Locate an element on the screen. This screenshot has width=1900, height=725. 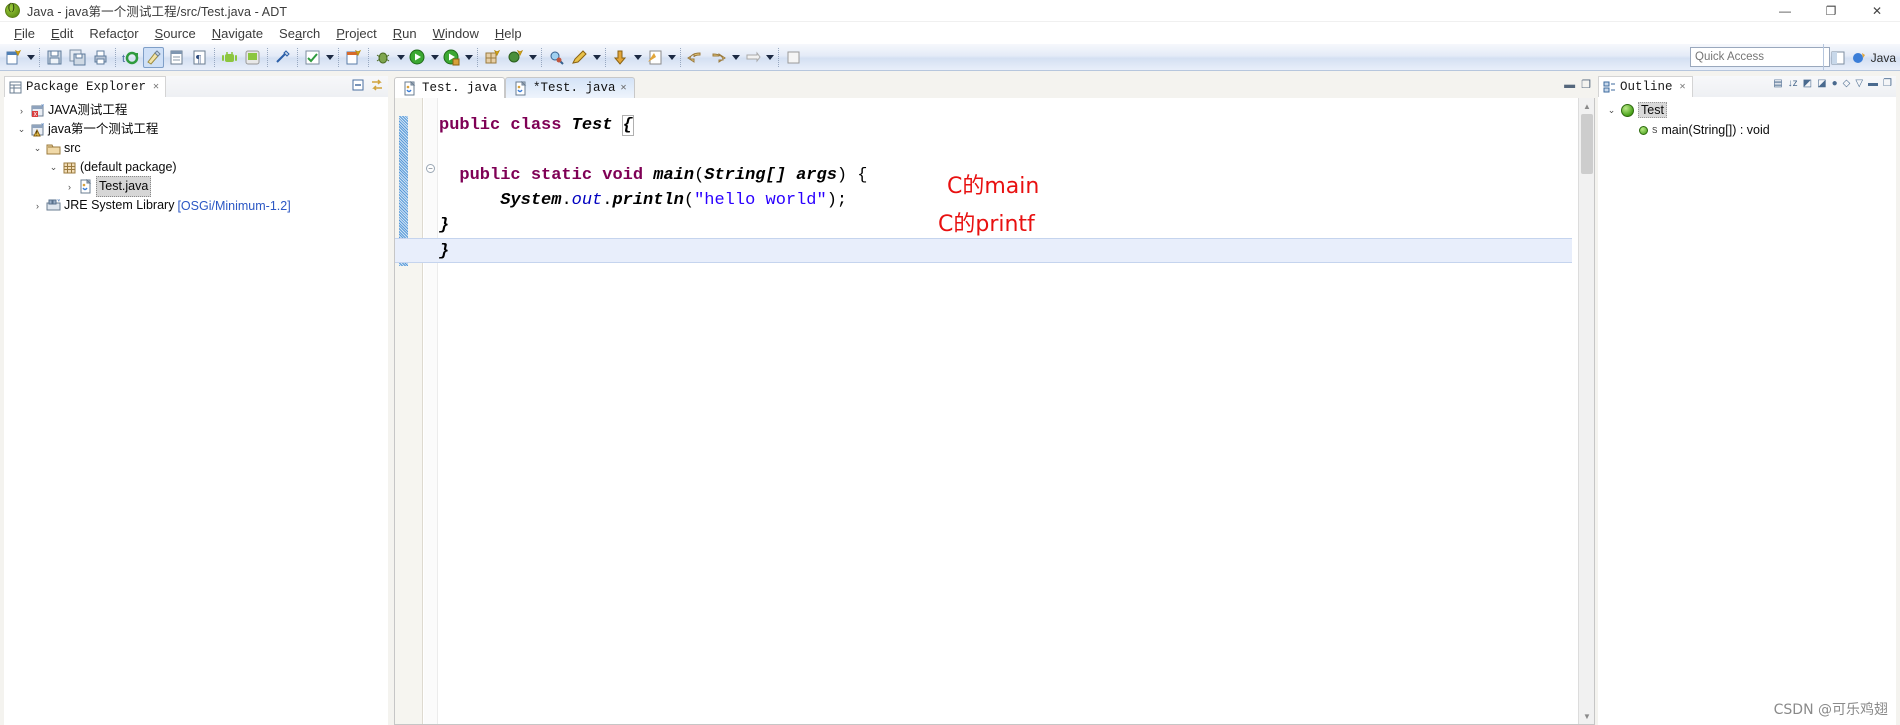
search-icon is located at coordinates (556, 57).